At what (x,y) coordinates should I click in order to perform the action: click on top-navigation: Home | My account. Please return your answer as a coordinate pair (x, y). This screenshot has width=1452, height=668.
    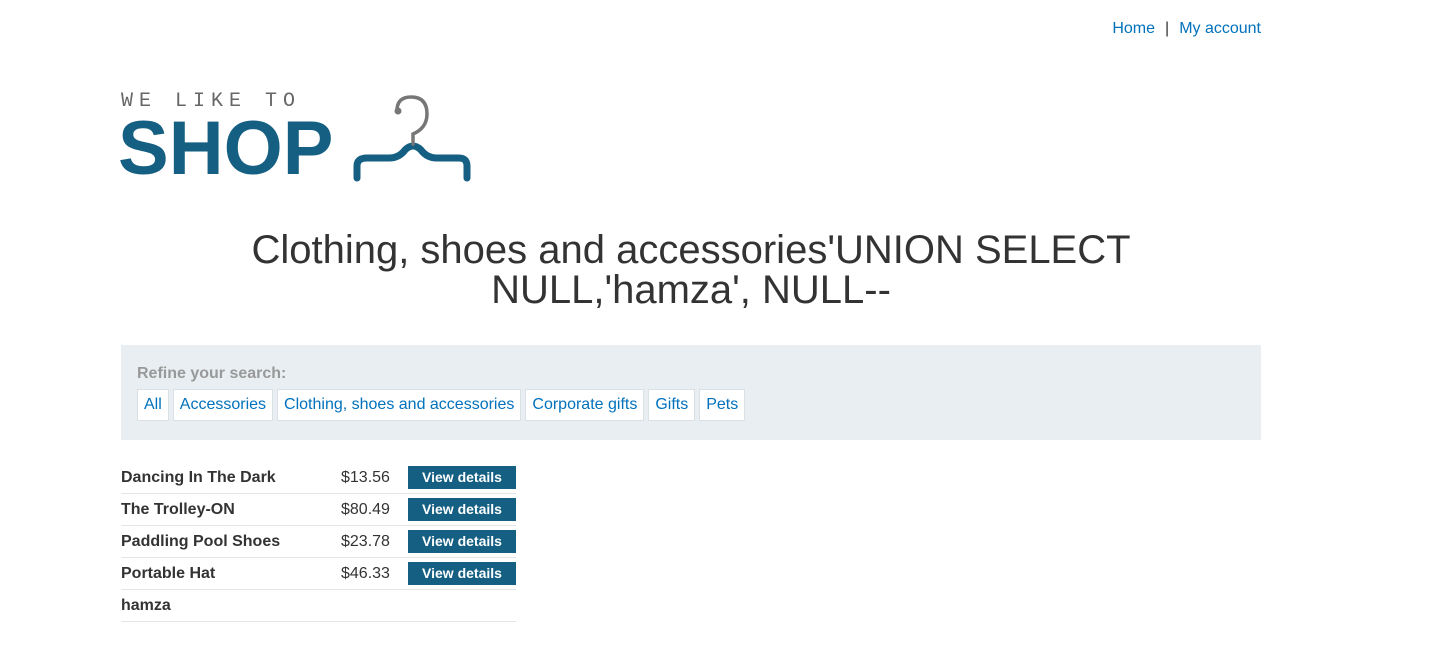
    Looking at the image, I should click on (1186, 29).